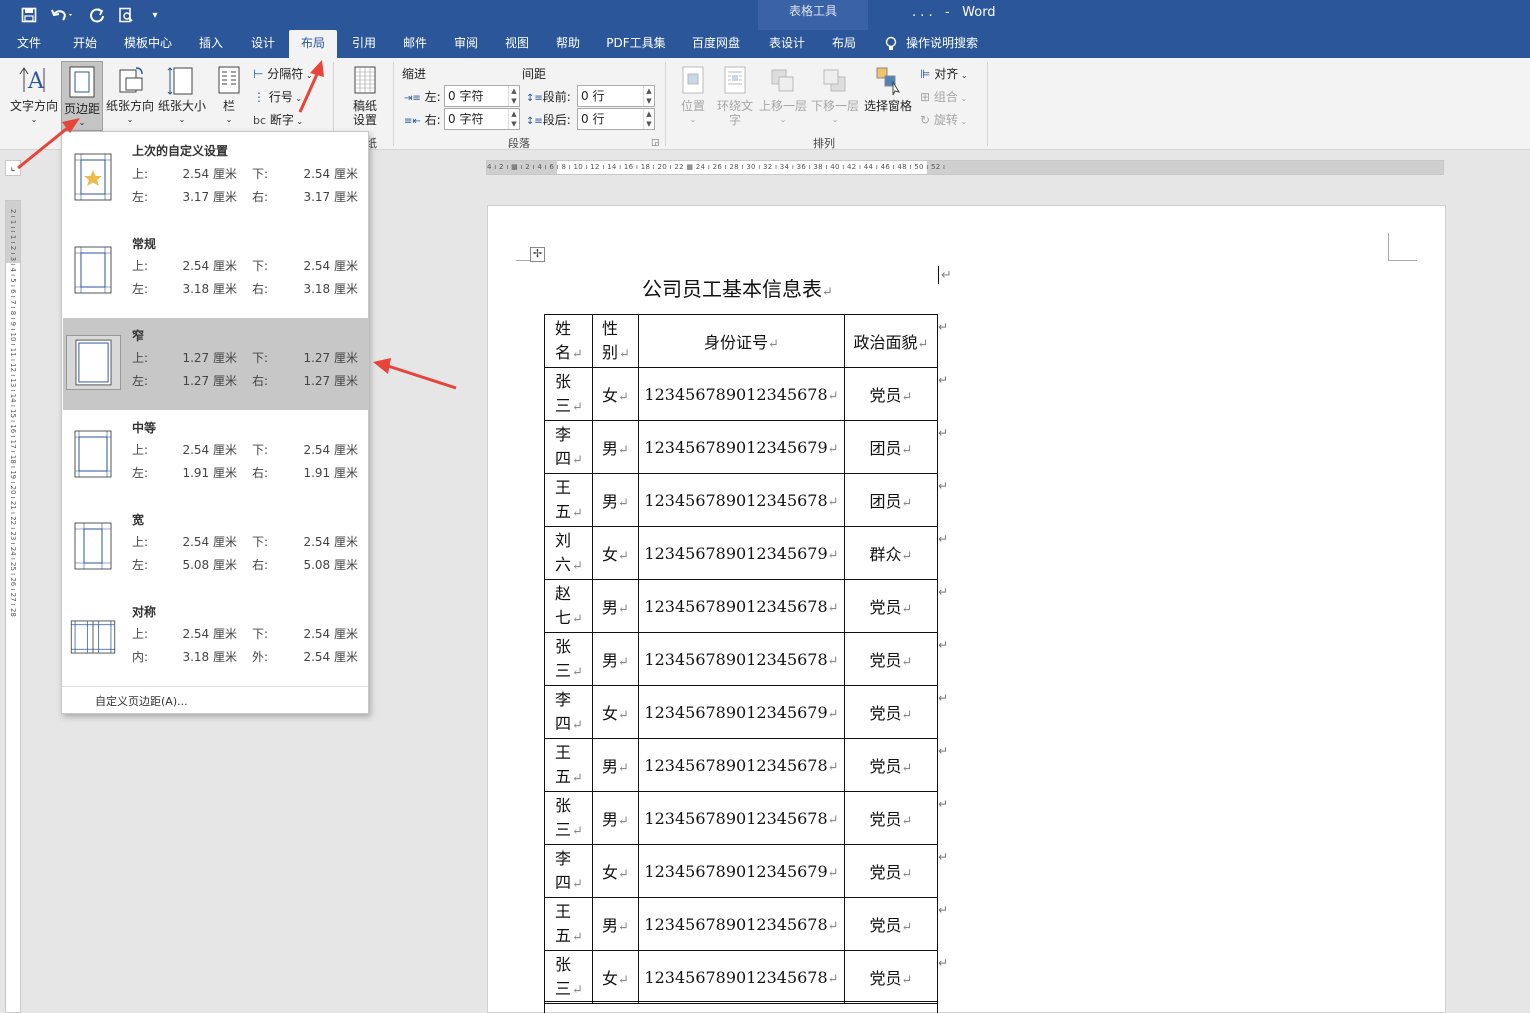 Image resolution: width=1530 pixels, height=1013 pixels. What do you see at coordinates (844, 44) in the screenshot?
I see `tab-table-layout: 布局` at bounding box center [844, 44].